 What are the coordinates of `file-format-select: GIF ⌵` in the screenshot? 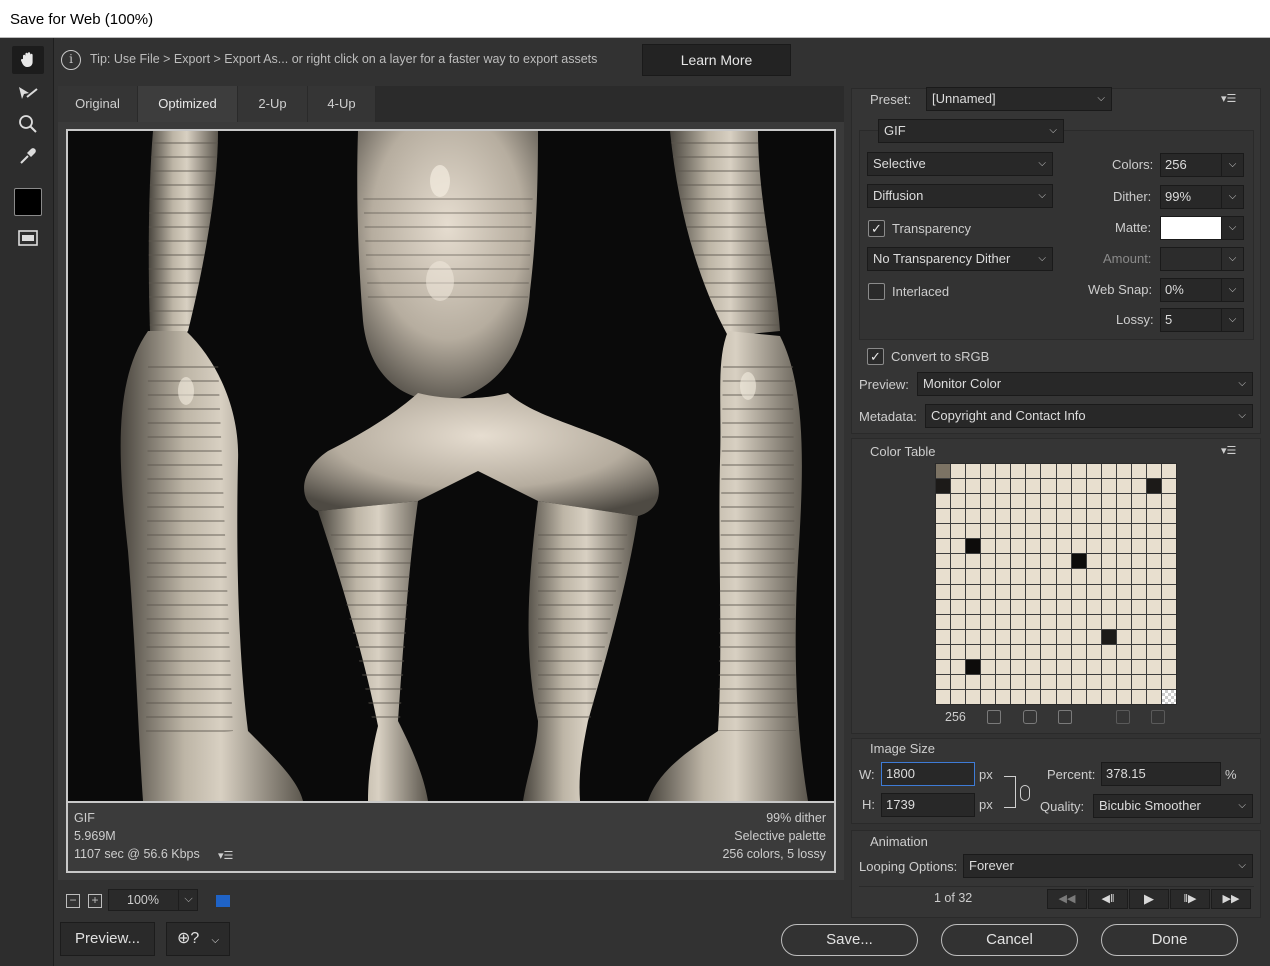 It's located at (971, 131).